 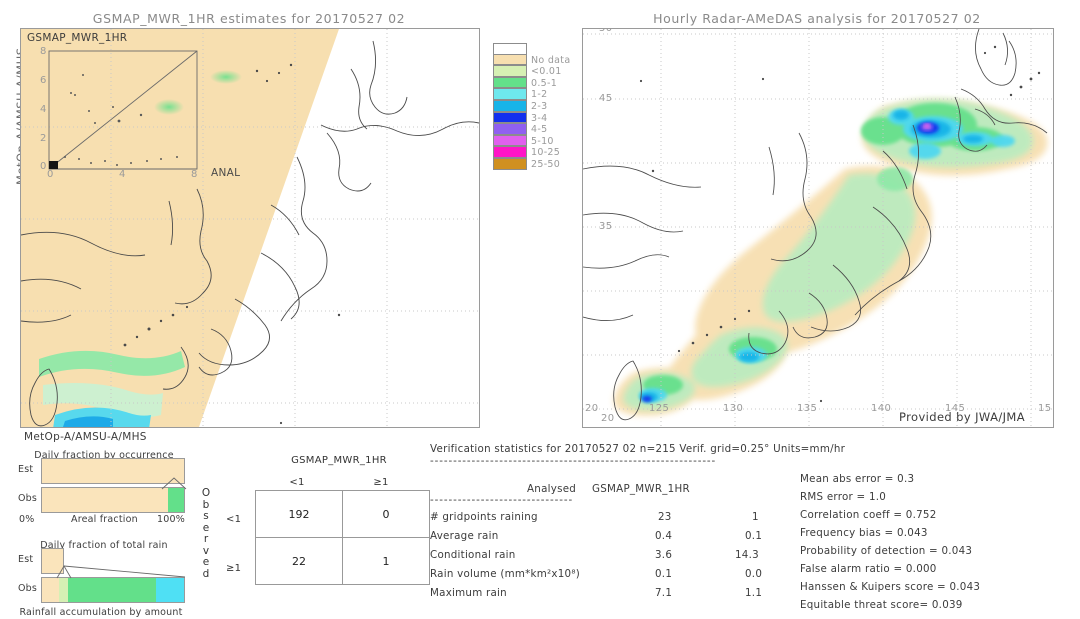 What do you see at coordinates (881, 605) in the screenshot?
I see `verification-score: Equitable threat score= 0.039` at bounding box center [881, 605].